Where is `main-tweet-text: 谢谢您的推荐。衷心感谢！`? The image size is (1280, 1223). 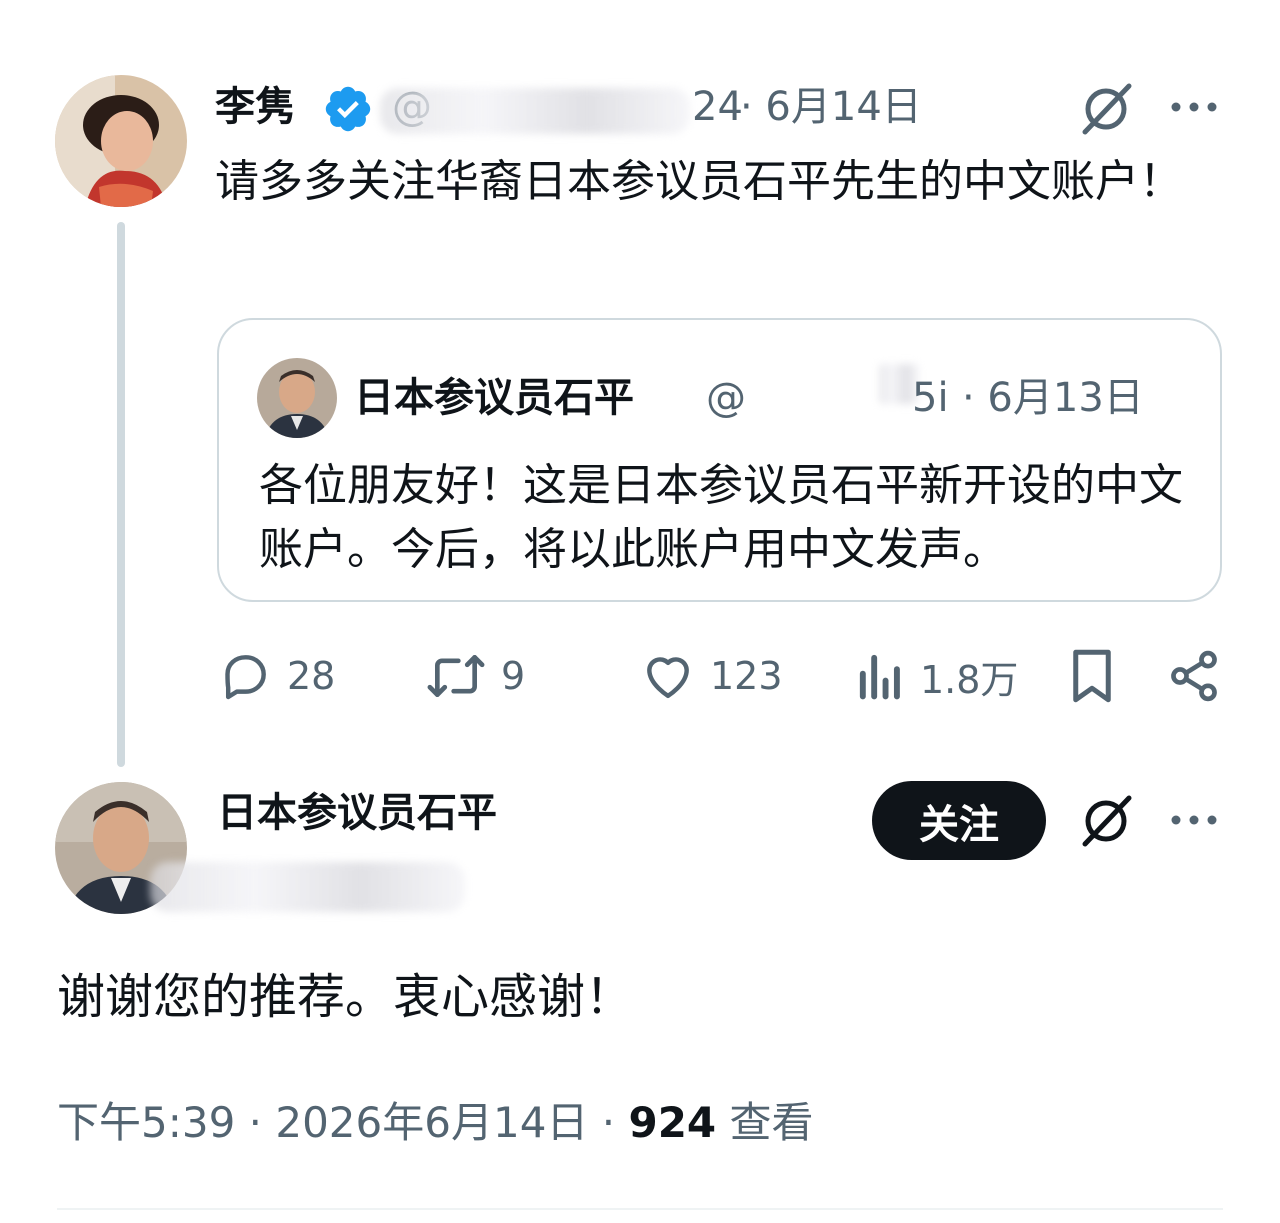
main-tweet-text: 谢谢您的推荐。衷心感谢！ is located at coordinates (345, 997).